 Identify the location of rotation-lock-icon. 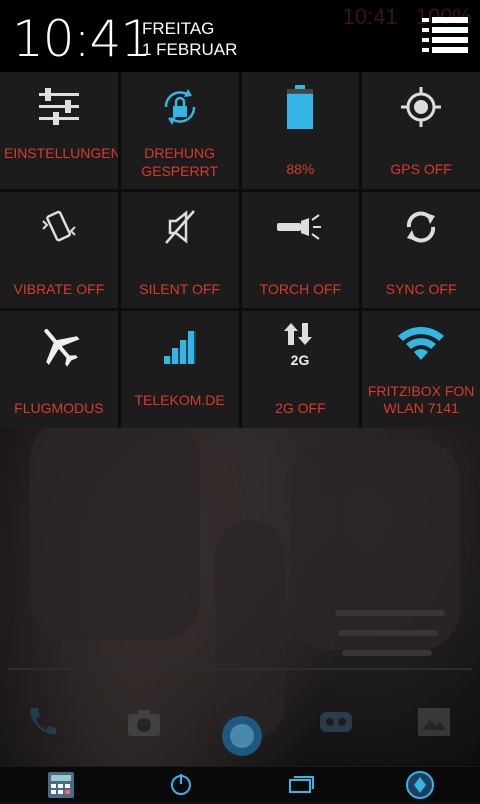
(180, 107).